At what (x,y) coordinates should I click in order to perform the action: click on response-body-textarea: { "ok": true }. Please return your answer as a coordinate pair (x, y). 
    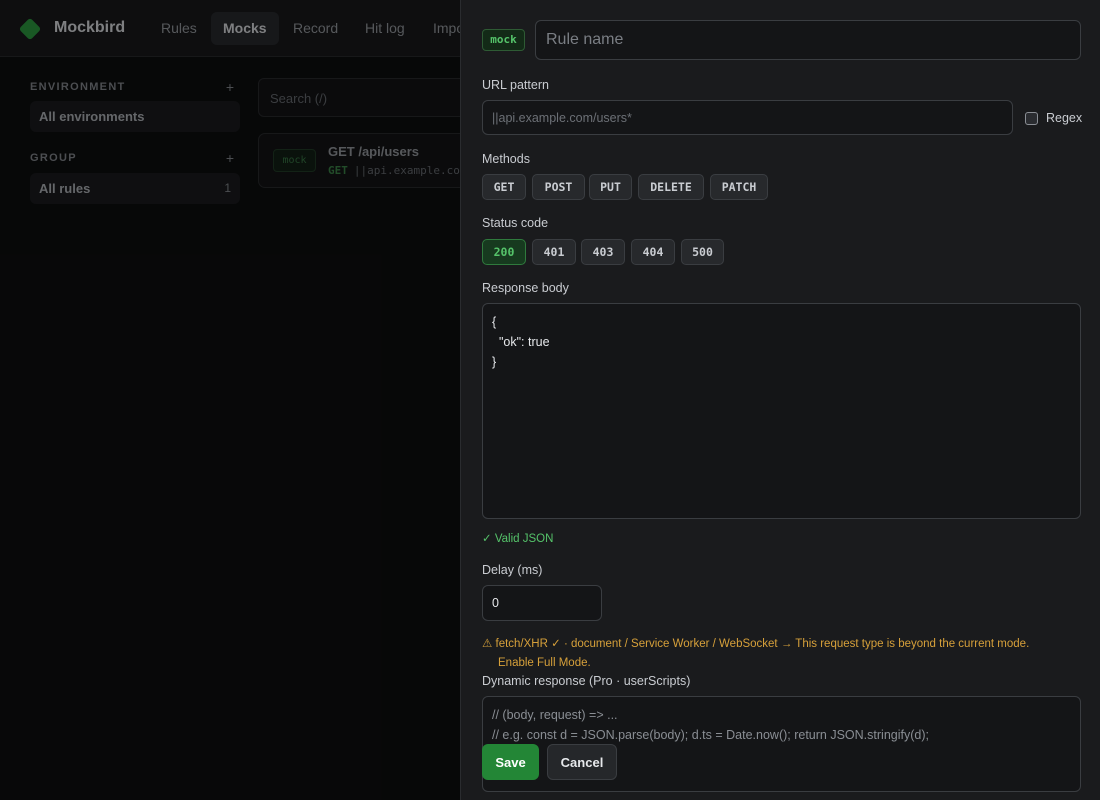
    Looking at the image, I should click on (781, 411).